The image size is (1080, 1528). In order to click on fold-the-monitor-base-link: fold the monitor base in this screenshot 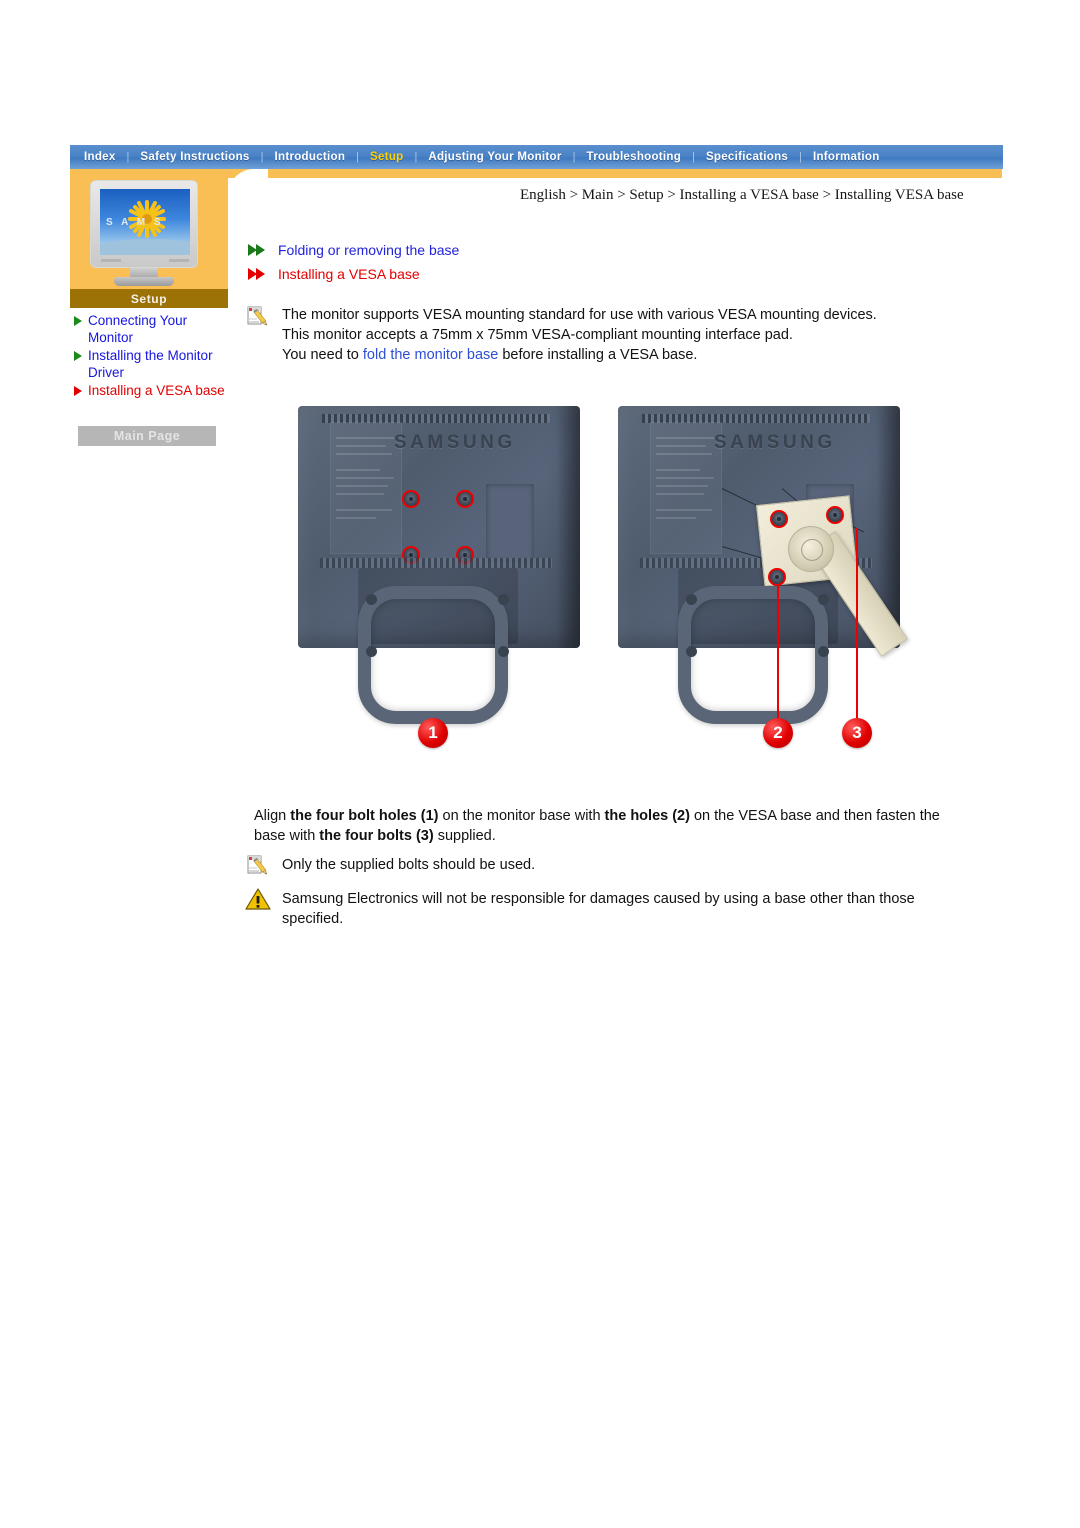, I will do `click(430, 355)`.